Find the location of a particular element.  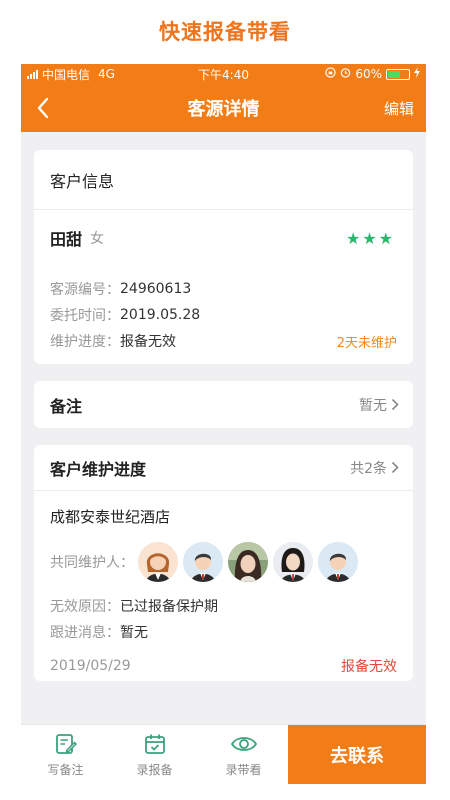

write-note-label: 写备注 is located at coordinates (65, 769).